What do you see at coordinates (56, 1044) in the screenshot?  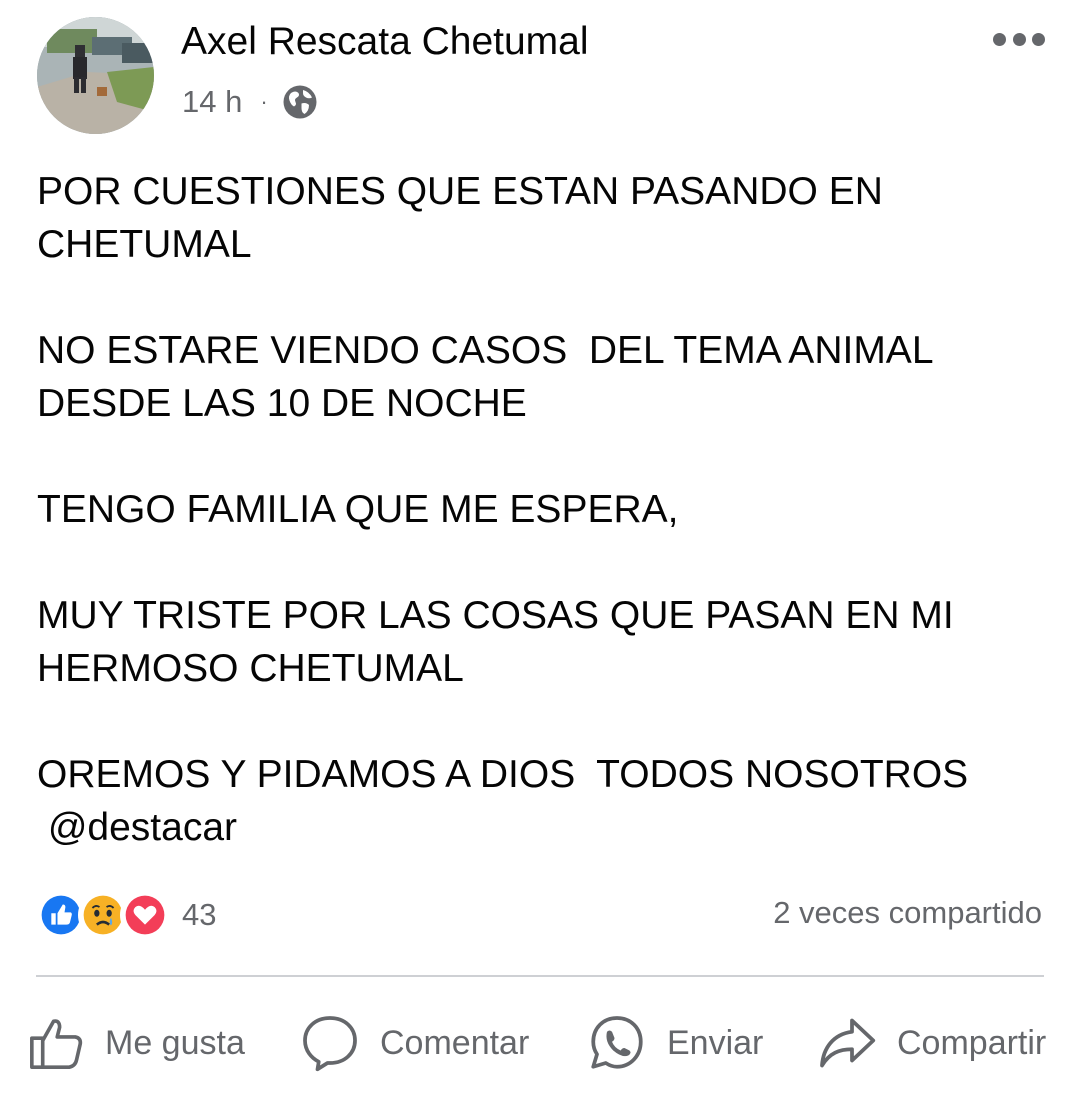 I see `thumbs-up-icon` at bounding box center [56, 1044].